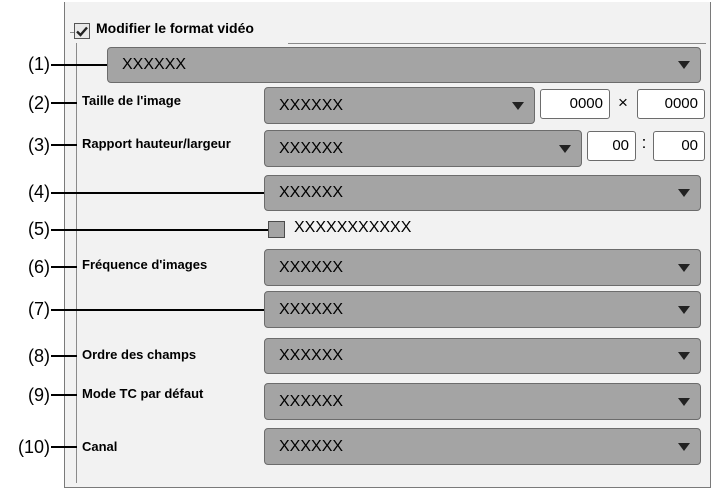  Describe the element at coordinates (39, 145) in the screenshot. I see `callout-3: (3)` at that location.